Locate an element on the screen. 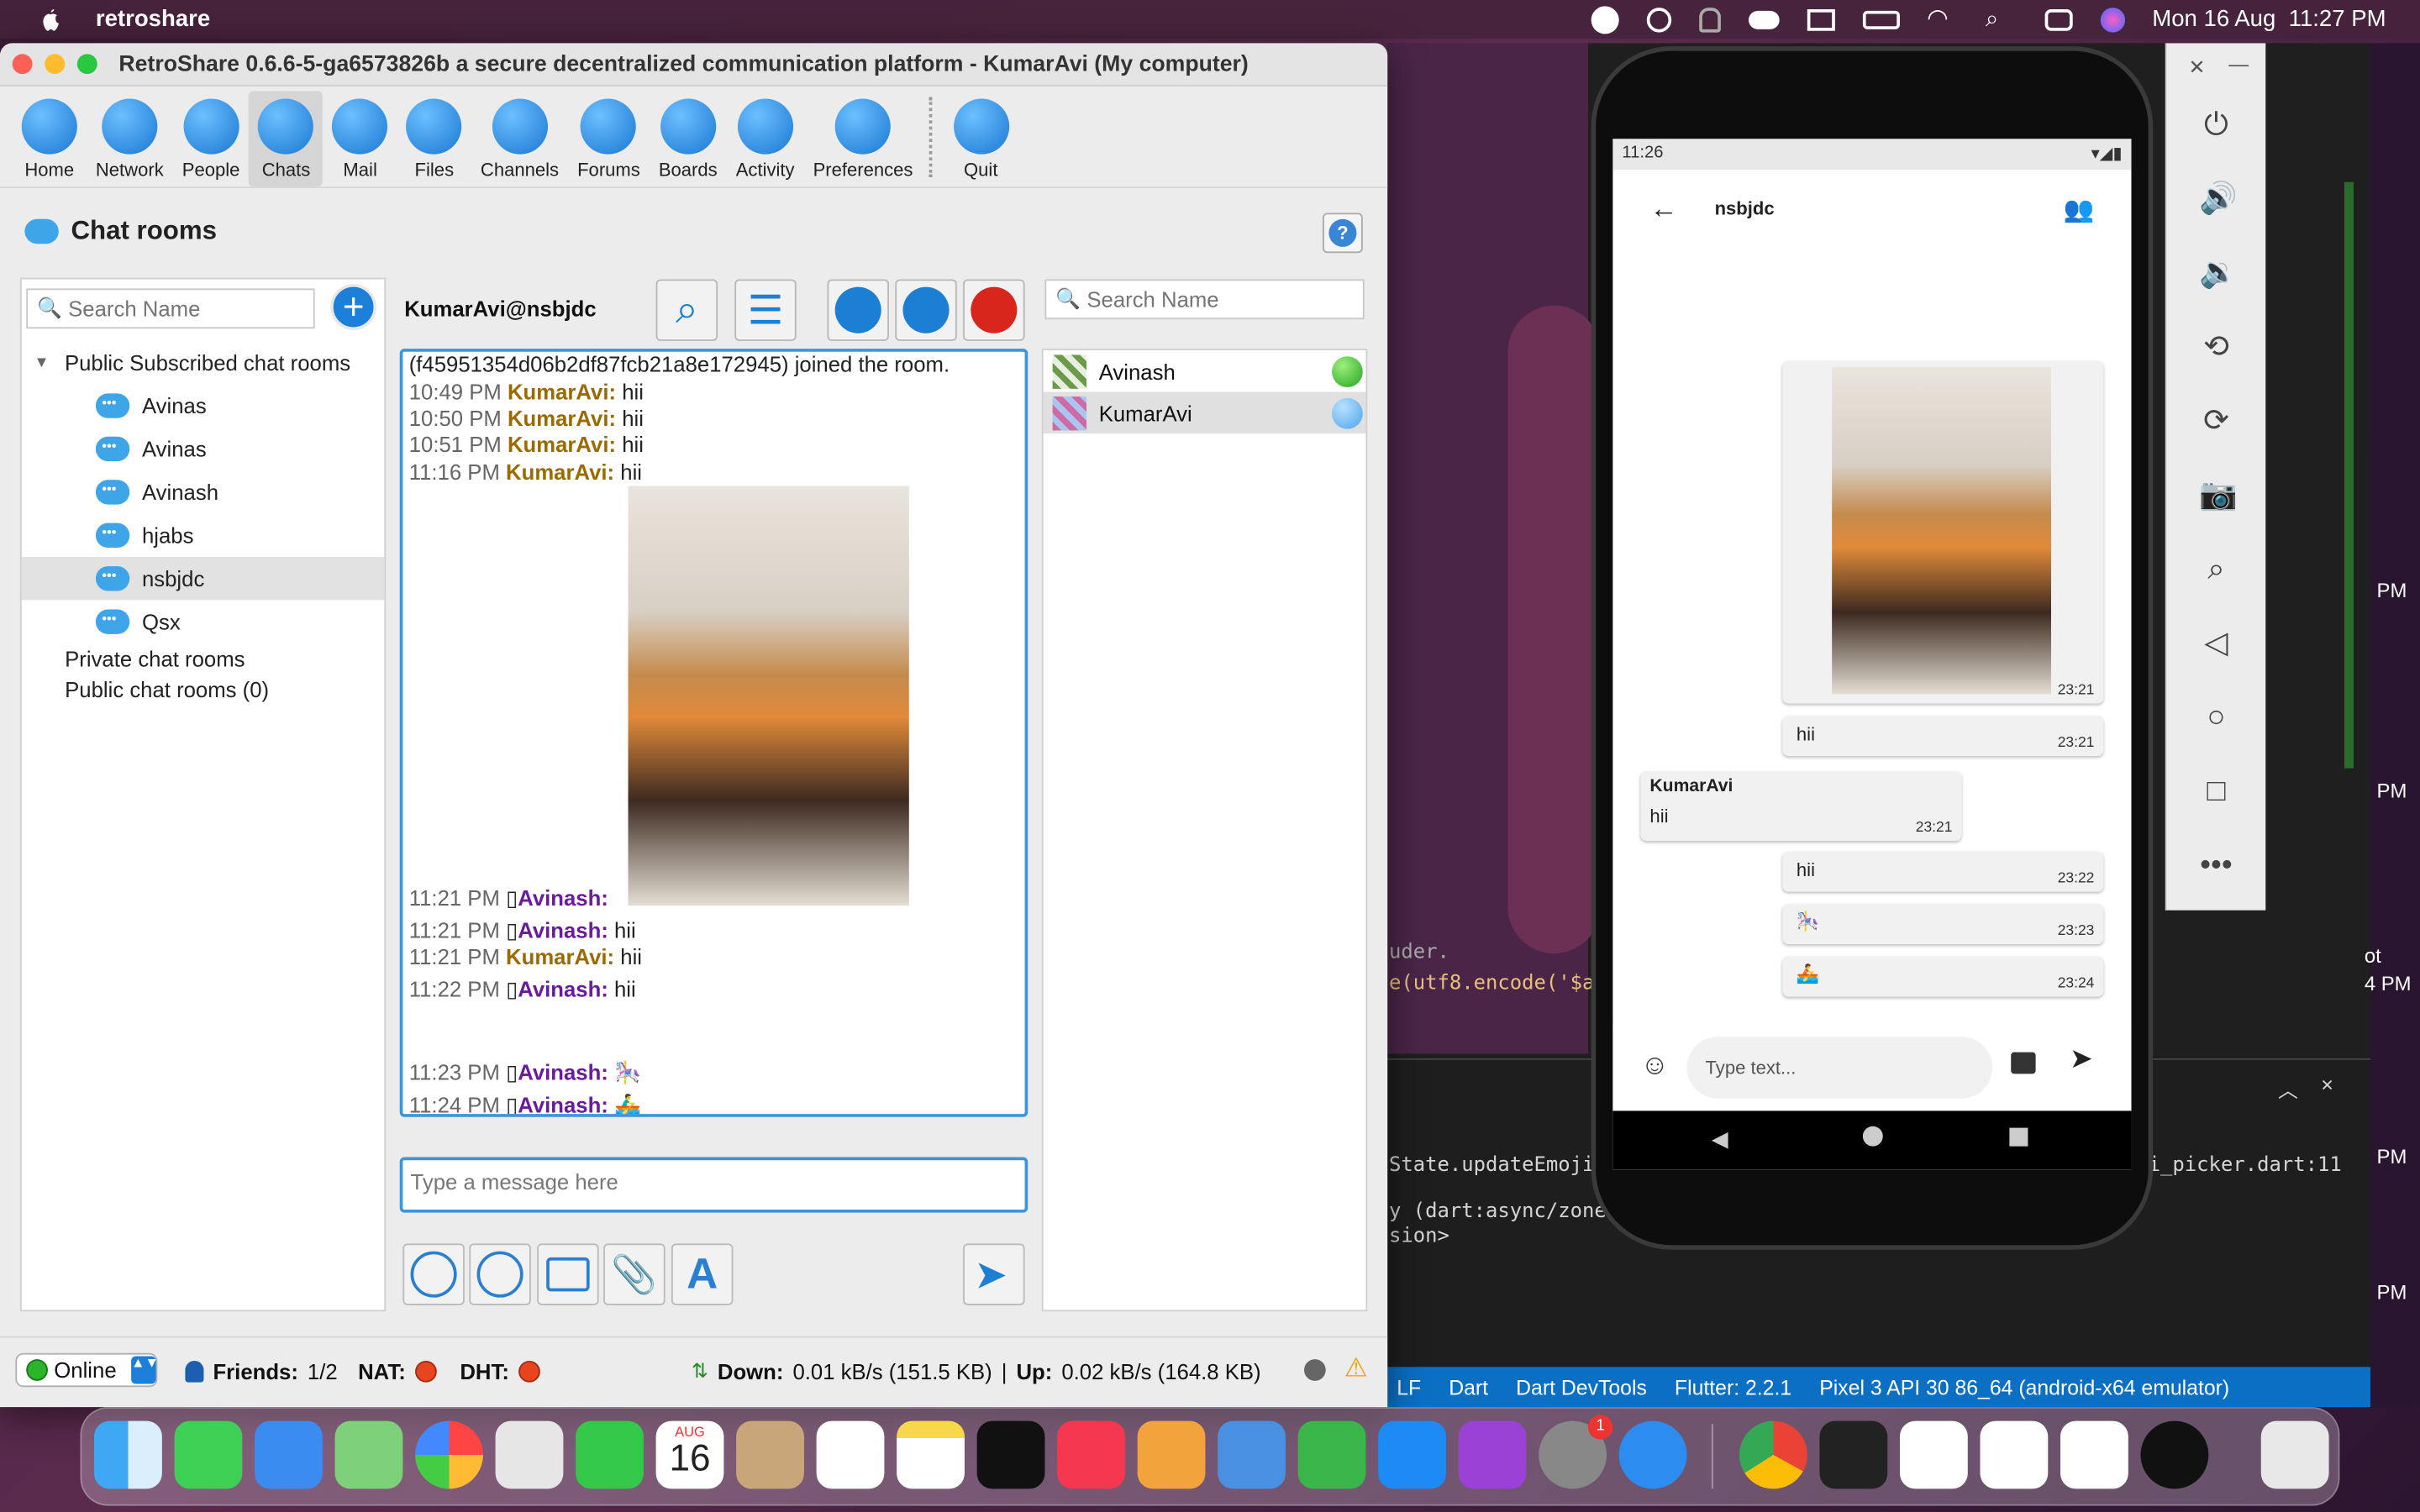  status-flutter: Flutter: 2.2.1 is located at coordinates (1733, 1387).